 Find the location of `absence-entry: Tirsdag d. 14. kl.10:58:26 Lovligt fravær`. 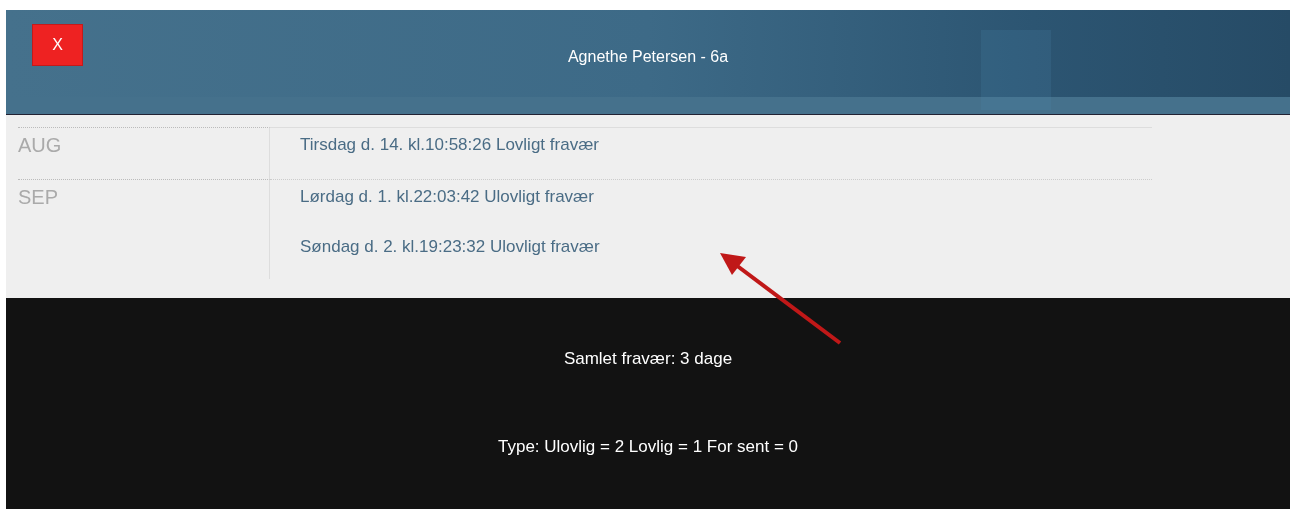

absence-entry: Tirsdag d. 14. kl.10:58:26 Lovligt fravær is located at coordinates (449, 145).